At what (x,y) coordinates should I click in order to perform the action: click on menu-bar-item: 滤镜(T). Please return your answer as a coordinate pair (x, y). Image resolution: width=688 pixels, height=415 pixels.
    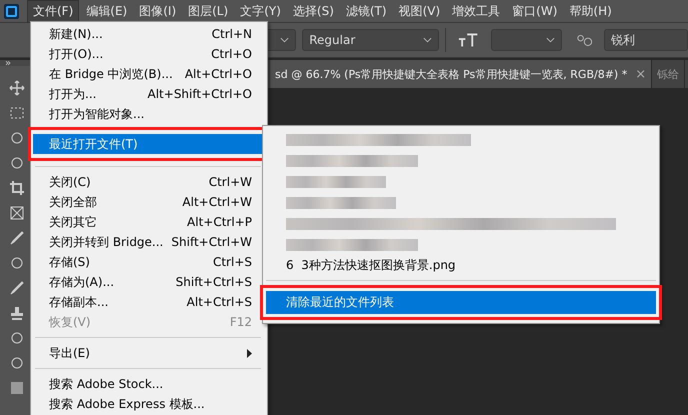
    Looking at the image, I should click on (366, 11).